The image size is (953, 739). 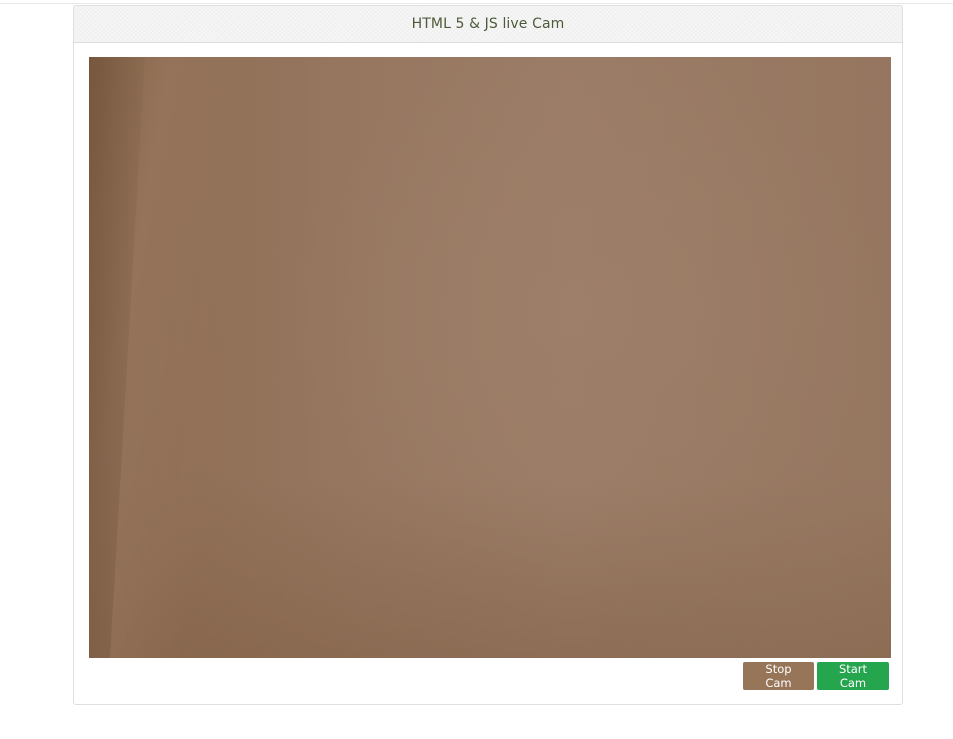 I want to click on start-cam-button: Start Cam, so click(x=853, y=676).